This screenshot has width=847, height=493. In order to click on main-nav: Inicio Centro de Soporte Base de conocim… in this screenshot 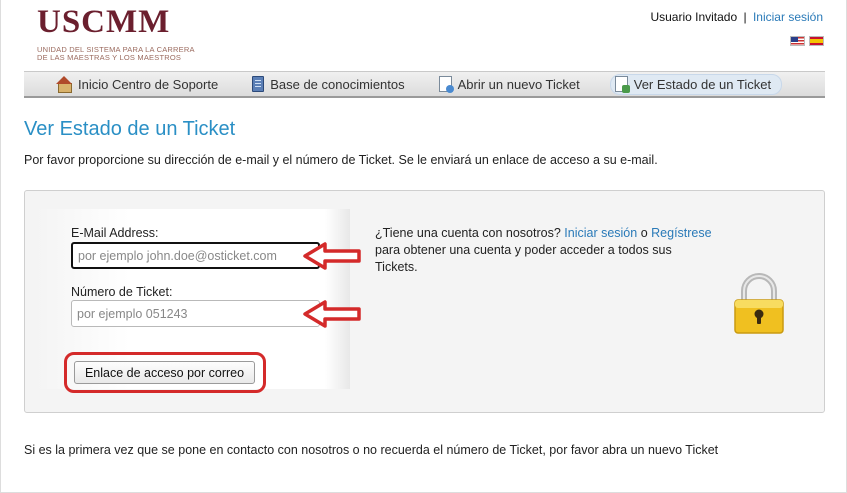, I will do `click(424, 84)`.